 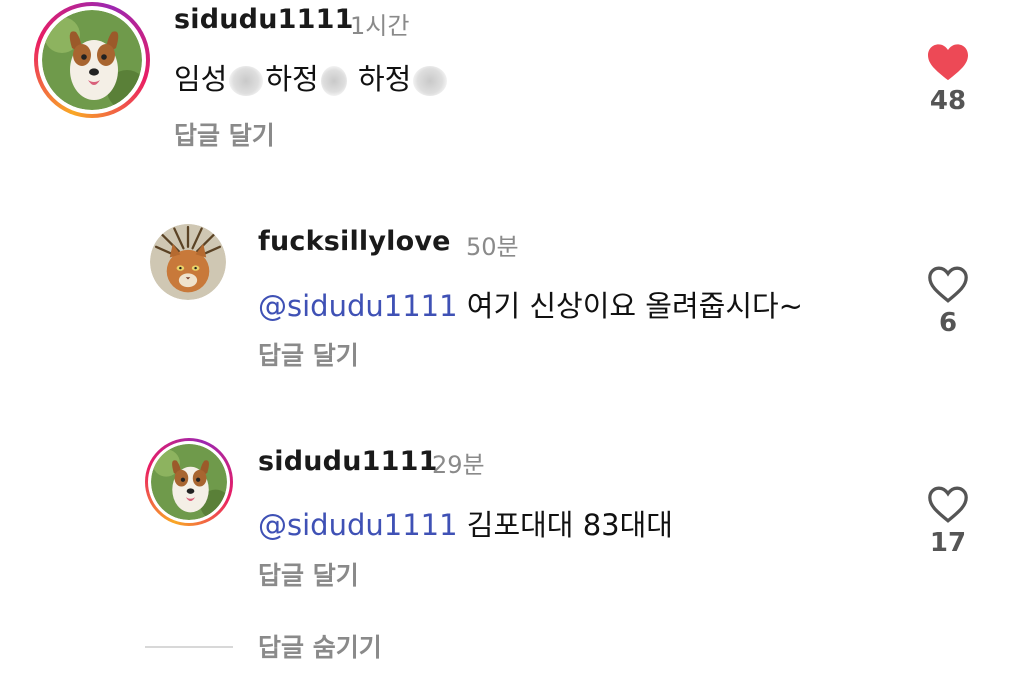 What do you see at coordinates (320, 646) in the screenshot?
I see `hide-replies-button: 답글 숨기기` at bounding box center [320, 646].